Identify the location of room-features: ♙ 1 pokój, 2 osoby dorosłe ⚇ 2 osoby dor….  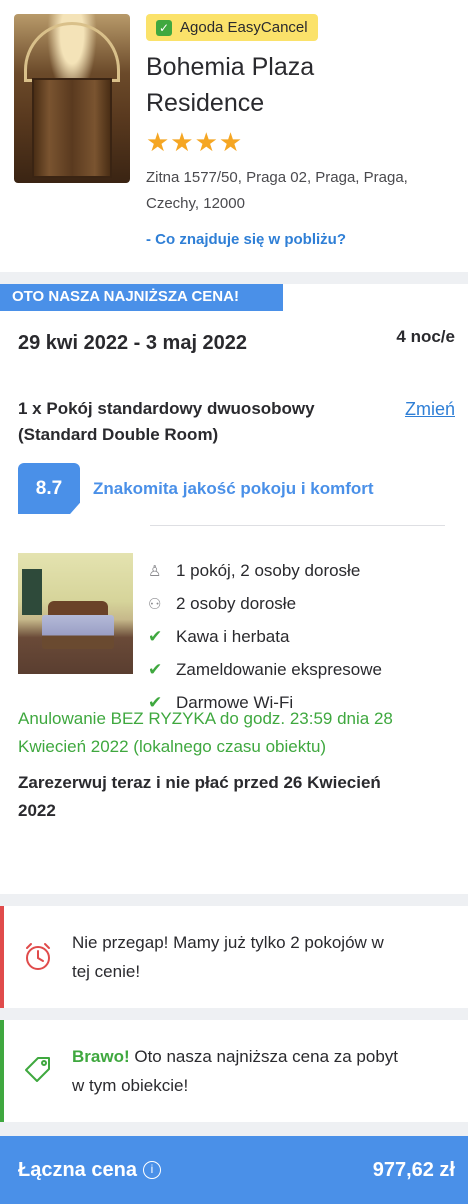
(265, 636).